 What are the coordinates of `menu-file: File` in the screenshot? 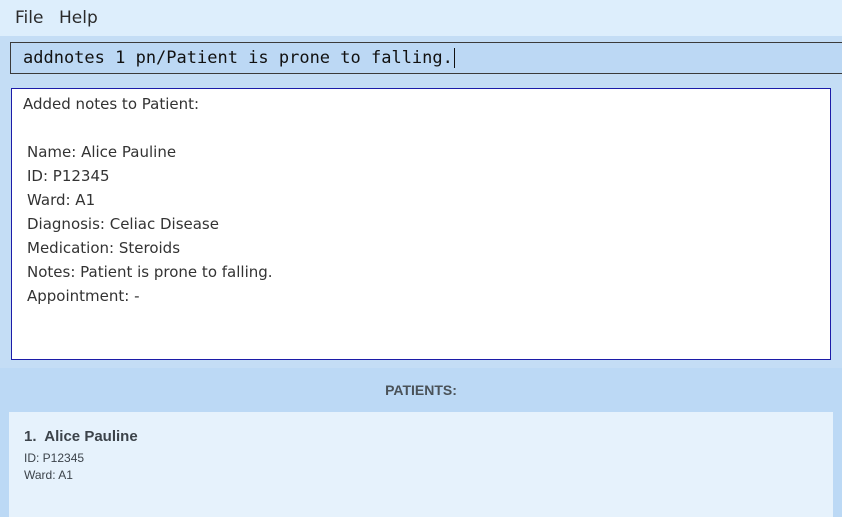 It's located at (29, 18).